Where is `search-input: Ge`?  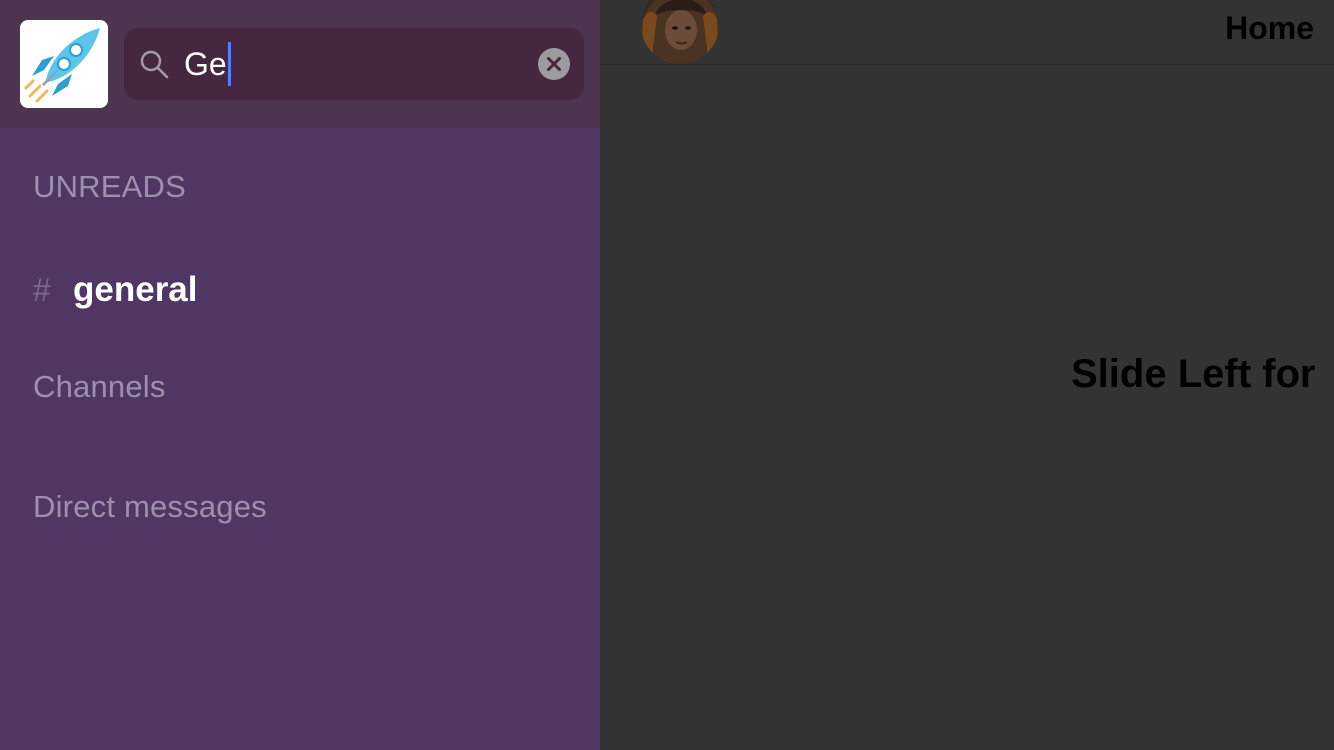 search-input: Ge is located at coordinates (354, 64).